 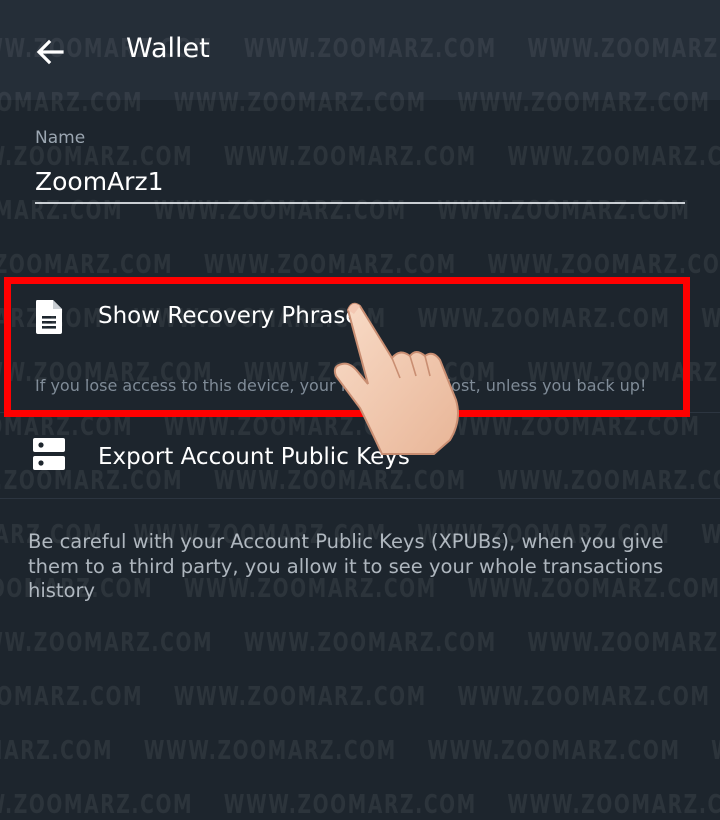 I want to click on document-icon, so click(x=49, y=317).